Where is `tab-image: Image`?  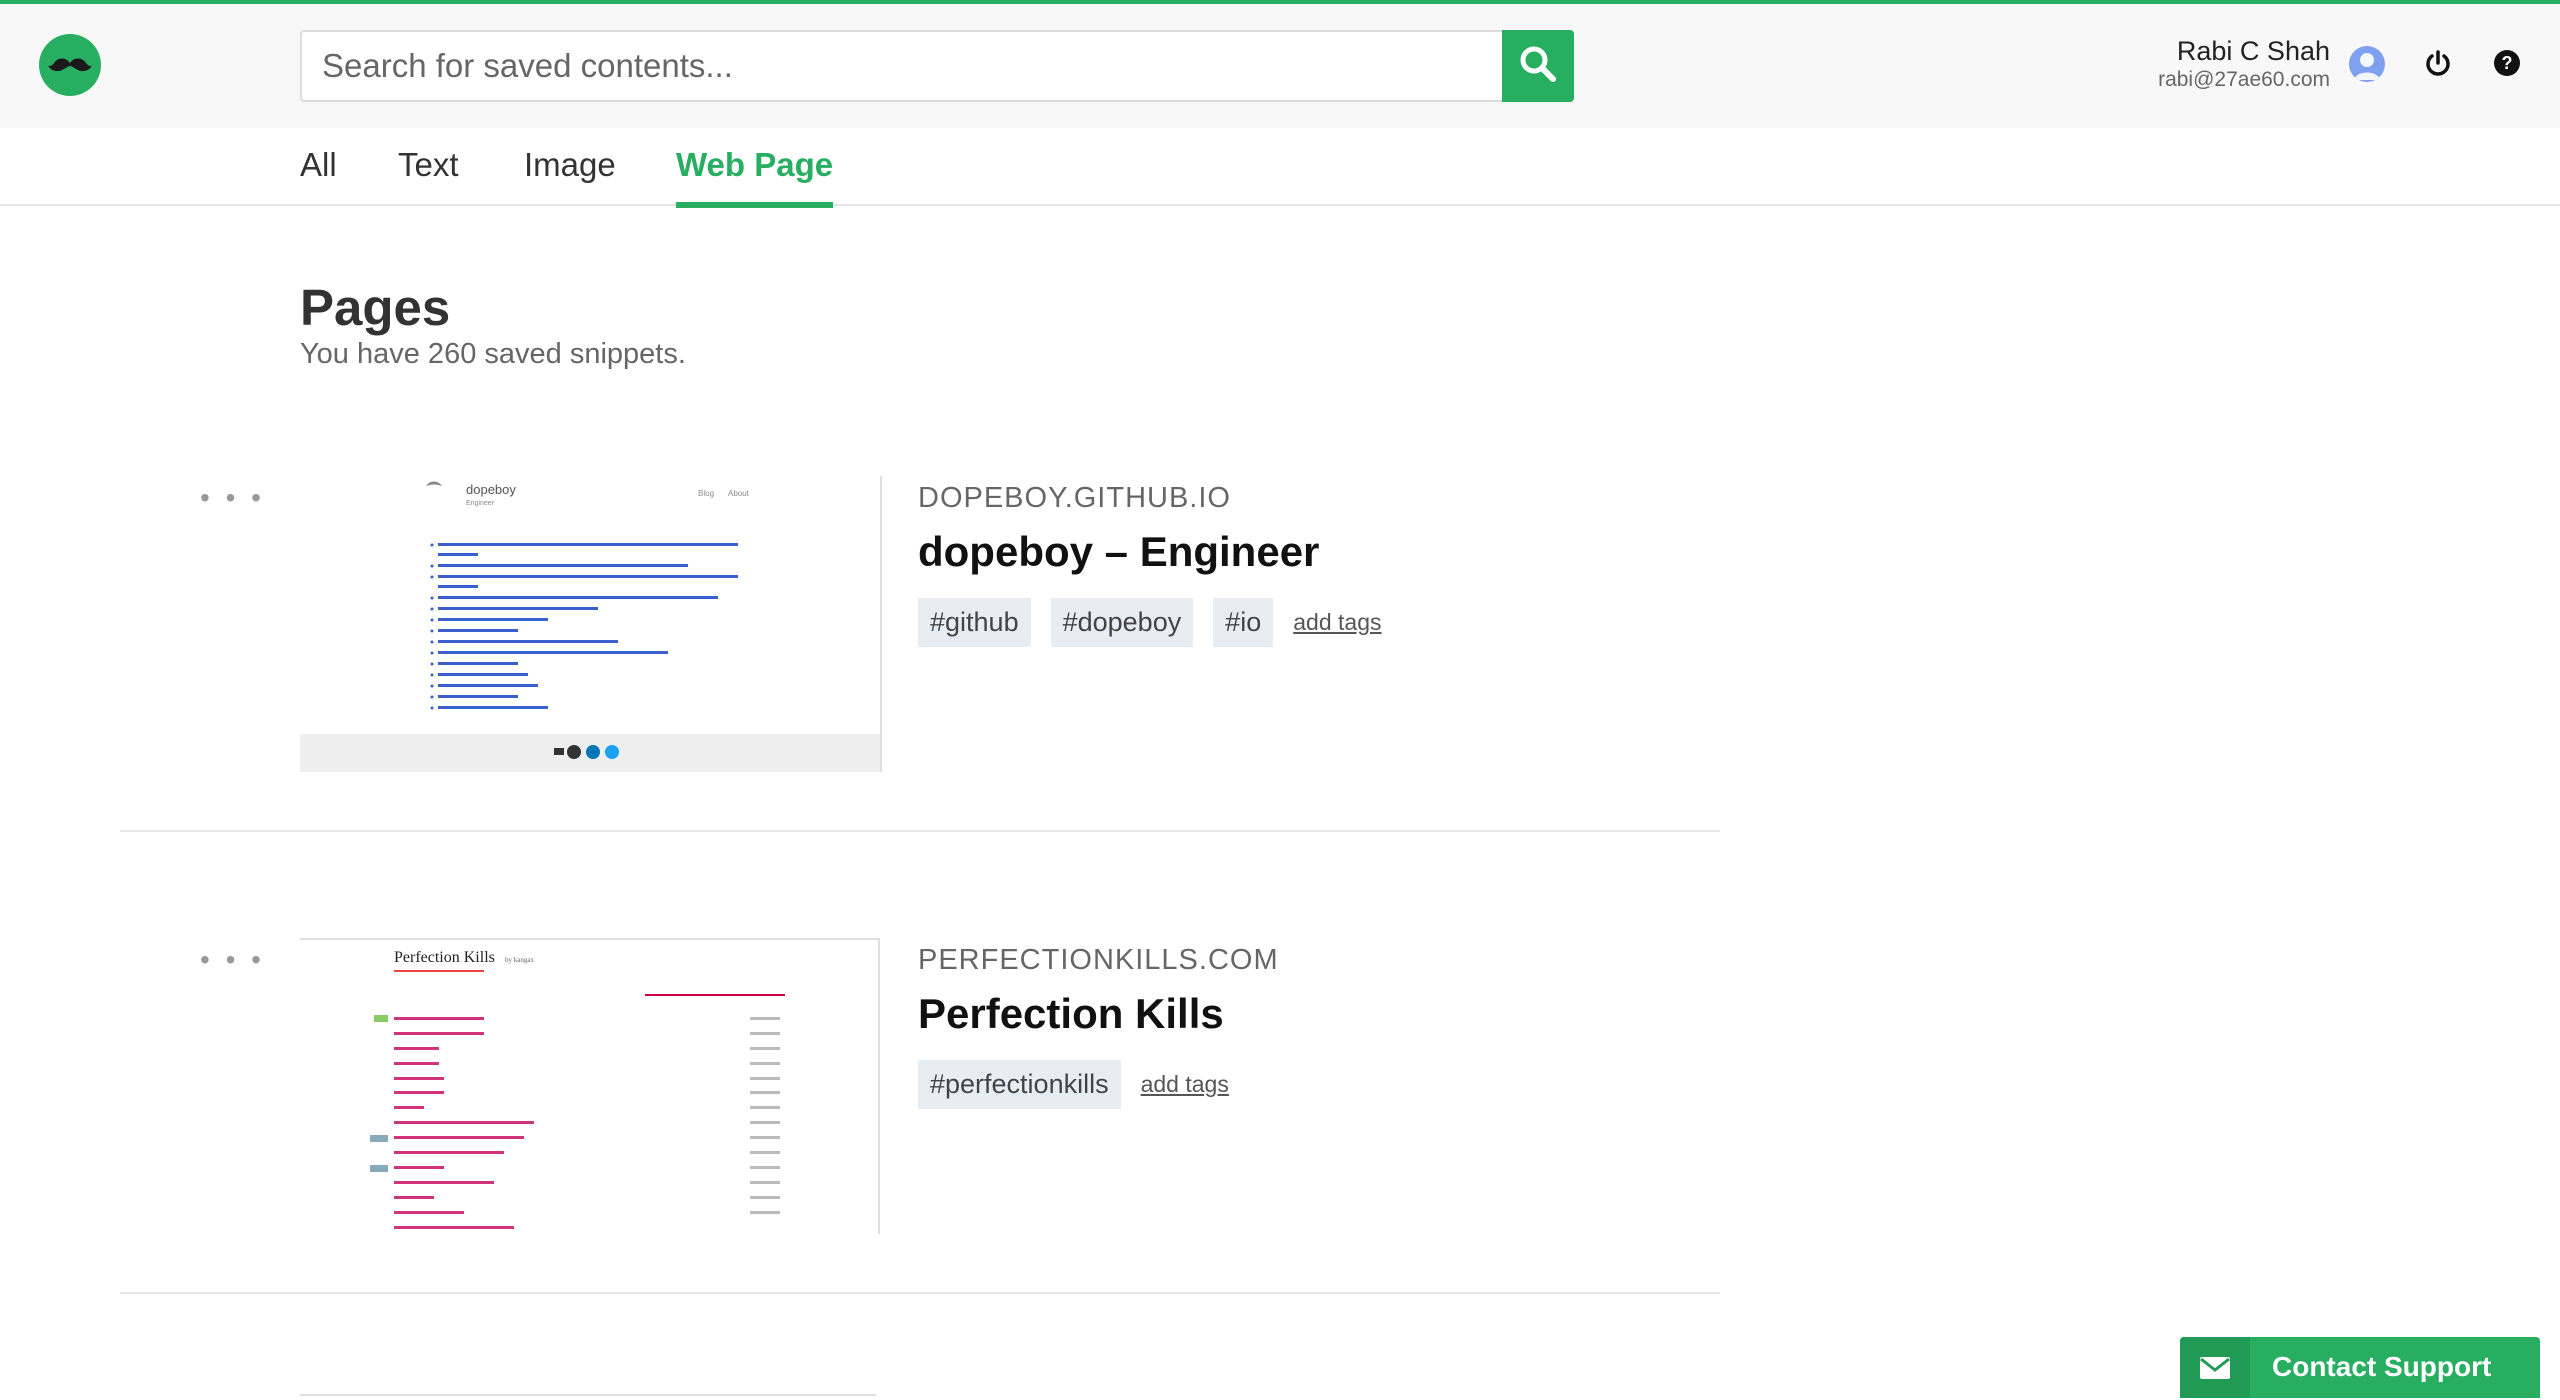 tab-image: Image is located at coordinates (570, 174).